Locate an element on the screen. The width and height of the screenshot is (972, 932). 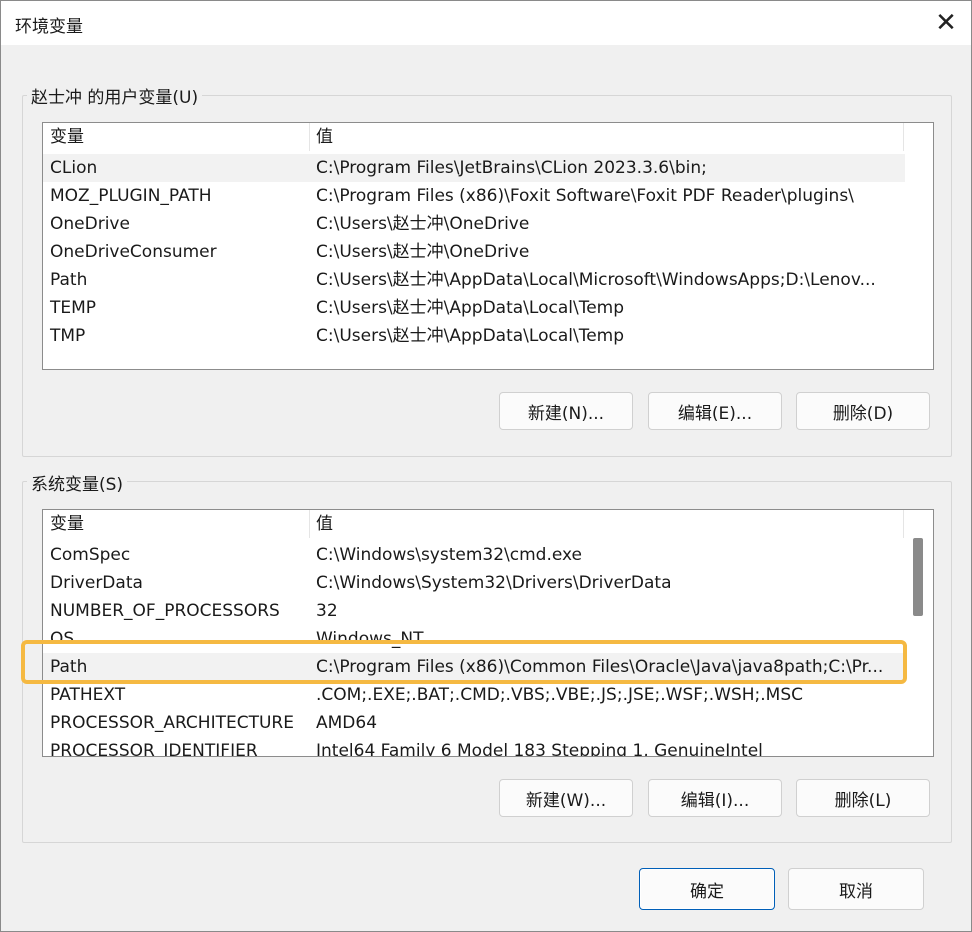
table-row: OneDrive C:\Users\赵士冲\OneDrive is located at coordinates (474, 224).